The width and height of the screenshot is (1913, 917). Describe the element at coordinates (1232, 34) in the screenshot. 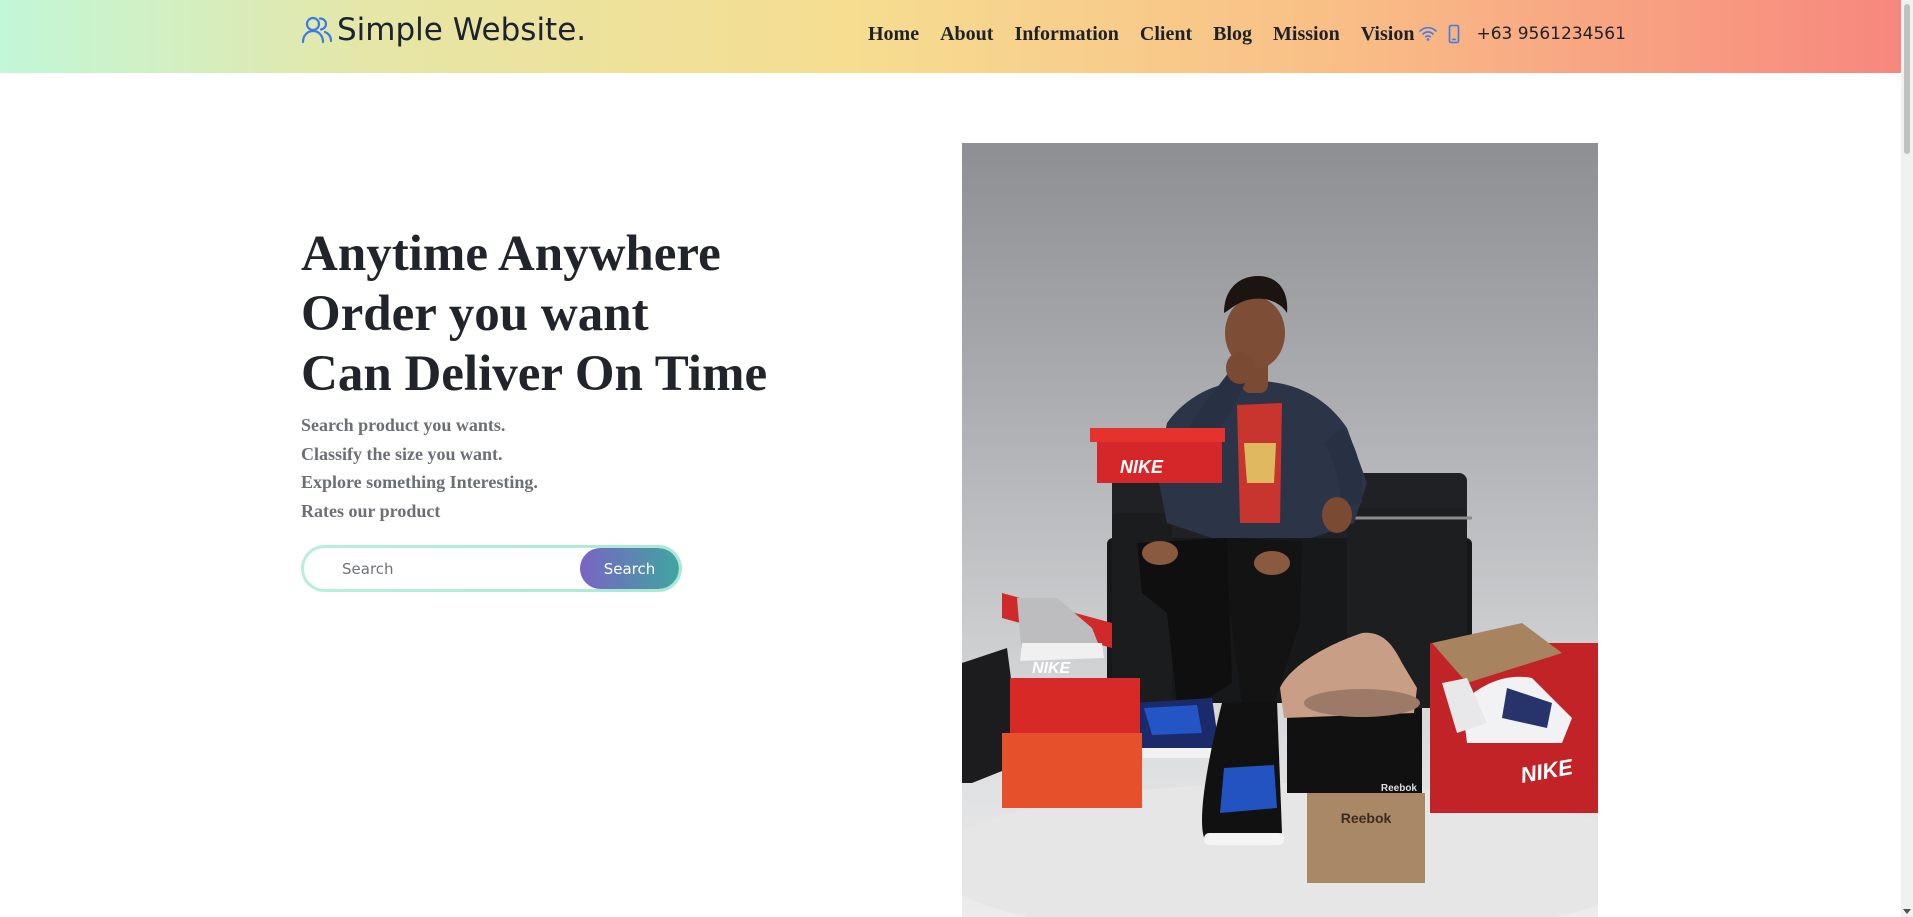

I see `nav-blog: Blog` at that location.